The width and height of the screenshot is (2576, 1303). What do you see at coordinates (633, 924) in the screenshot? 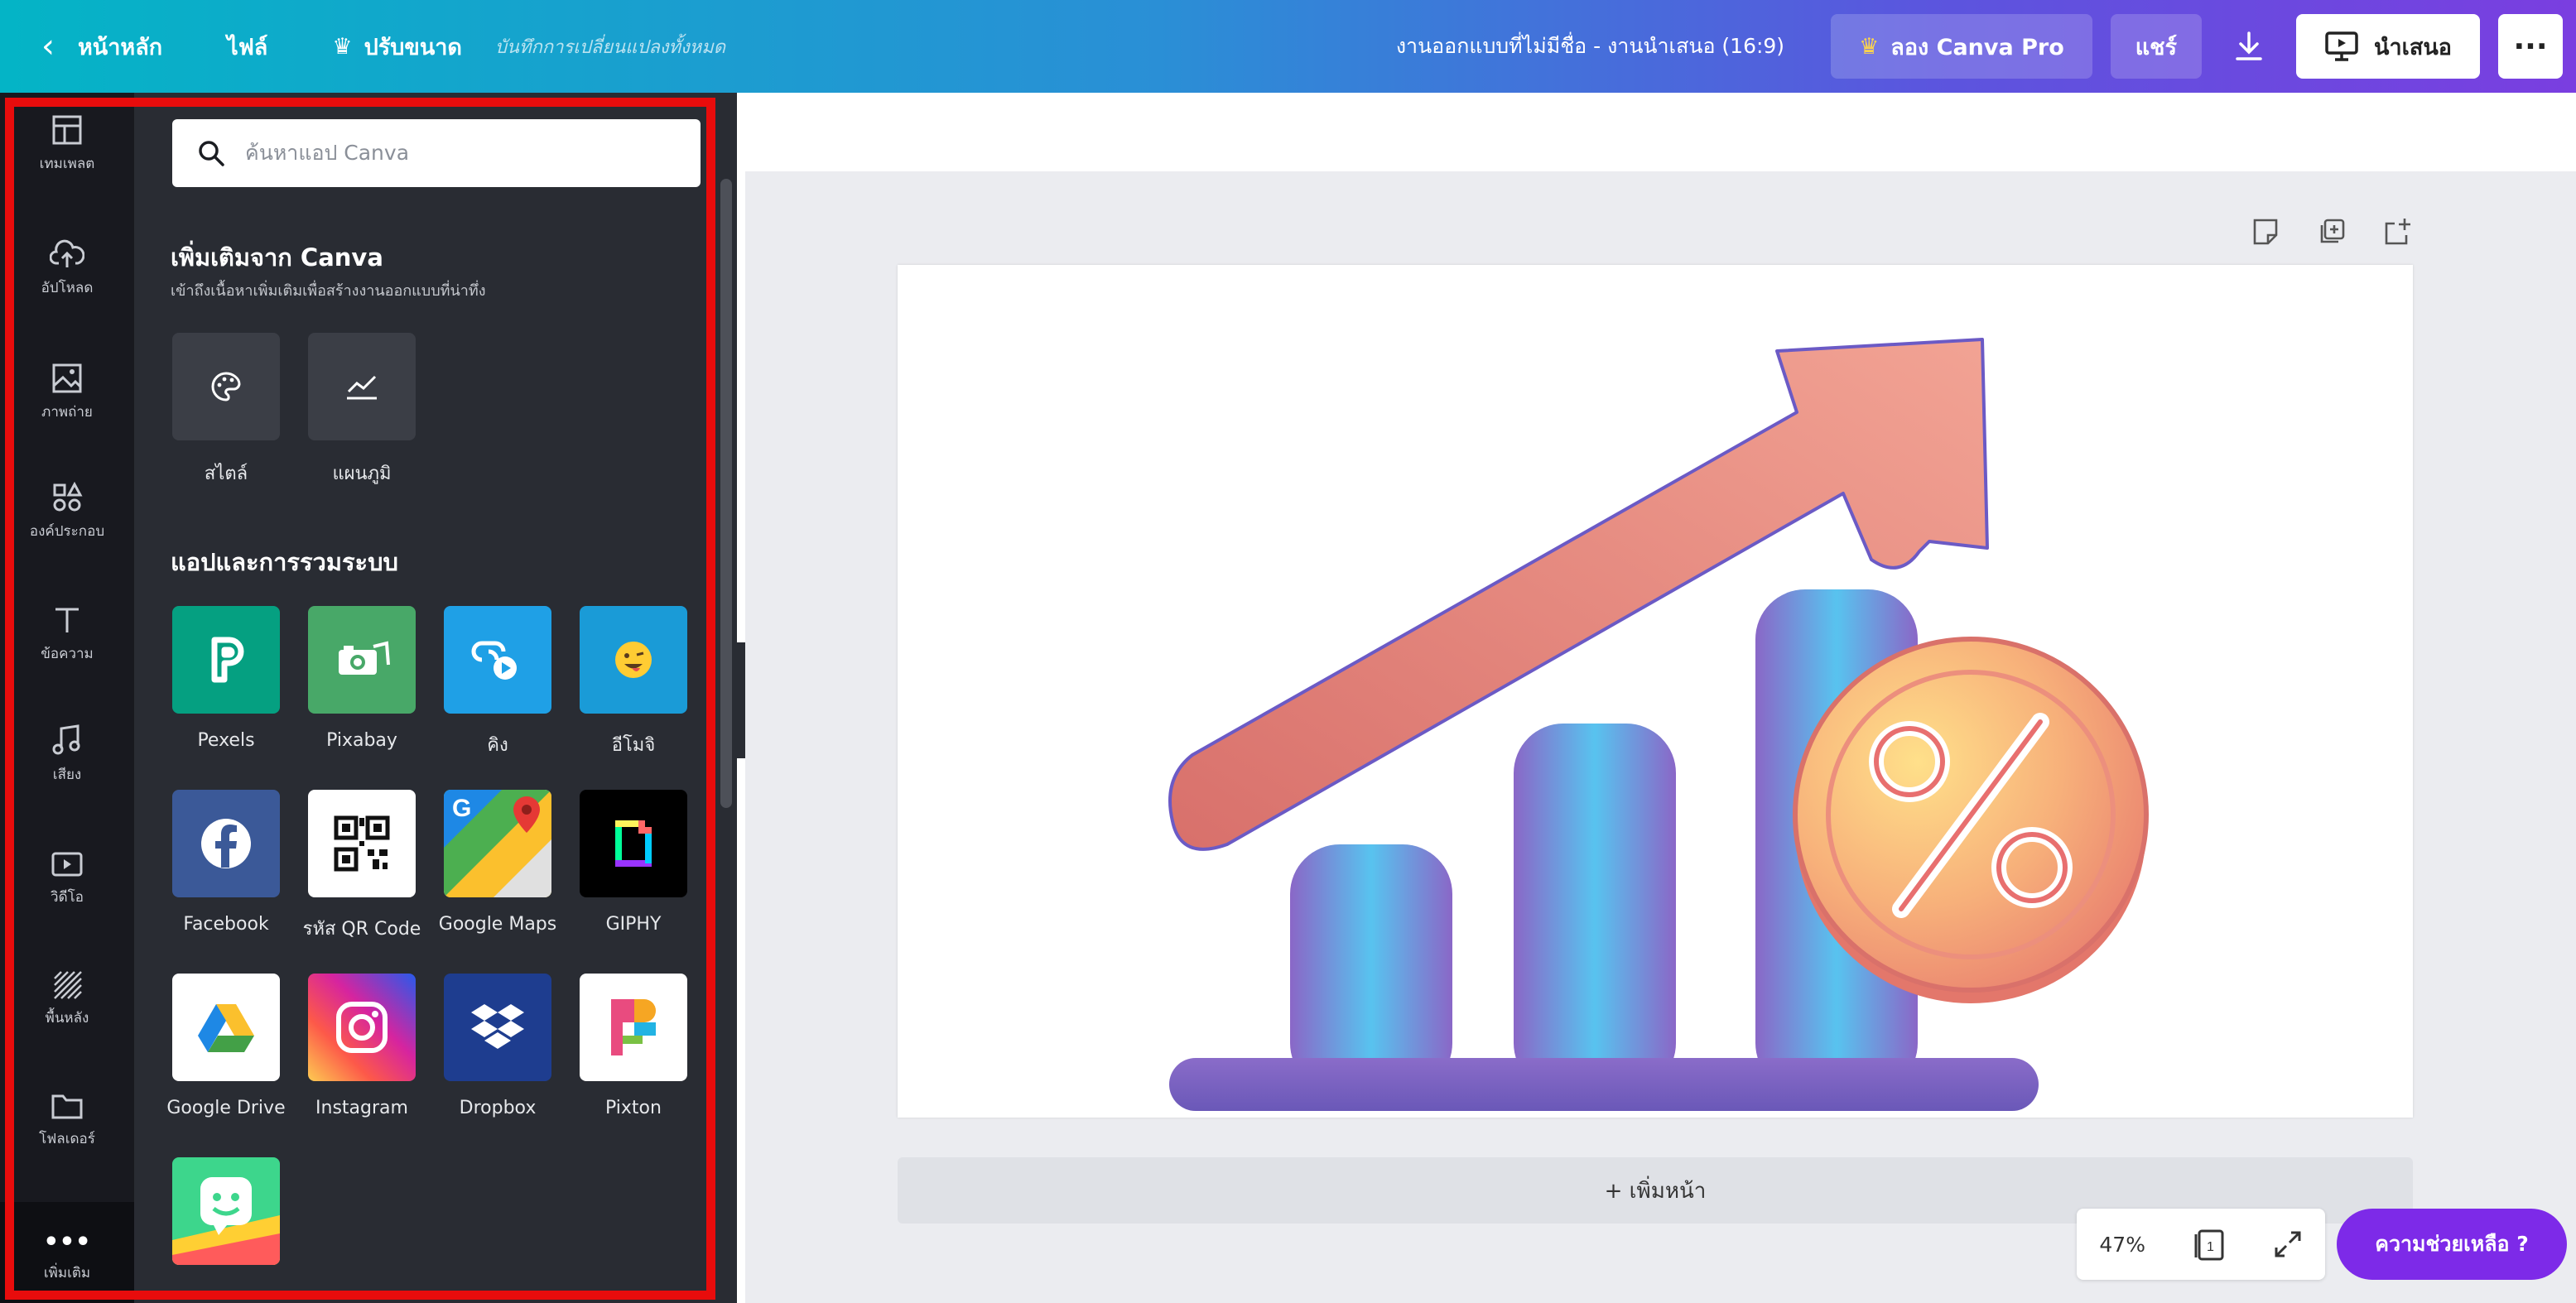
I see `app-label: GIPHY` at bounding box center [633, 924].